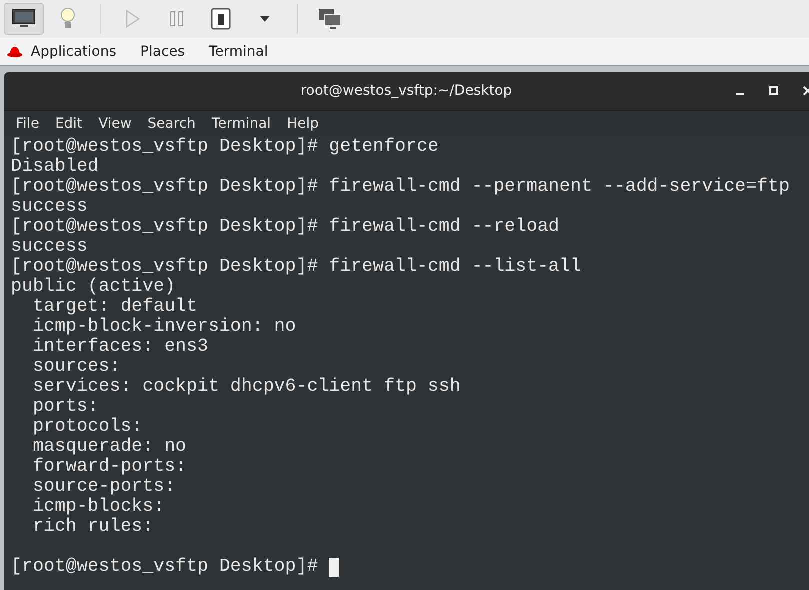 This screenshot has width=809, height=590. I want to click on caret-icon, so click(265, 19).